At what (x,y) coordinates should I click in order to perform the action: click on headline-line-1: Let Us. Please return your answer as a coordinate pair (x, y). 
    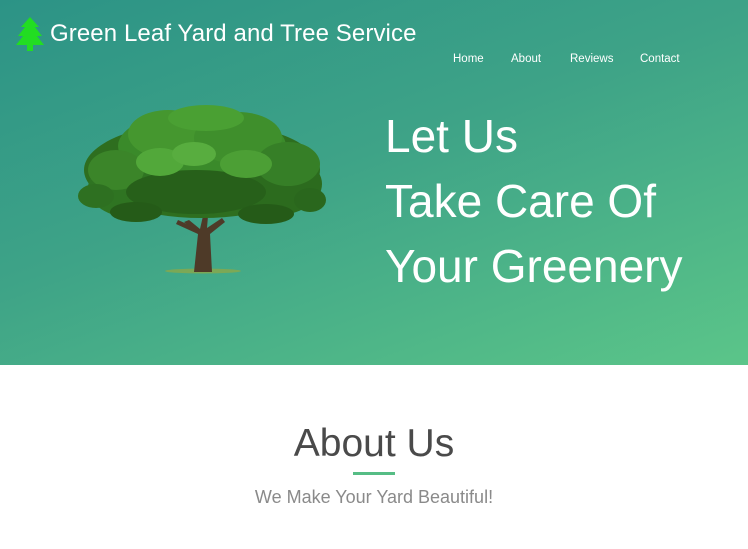
    Looking at the image, I should click on (451, 136).